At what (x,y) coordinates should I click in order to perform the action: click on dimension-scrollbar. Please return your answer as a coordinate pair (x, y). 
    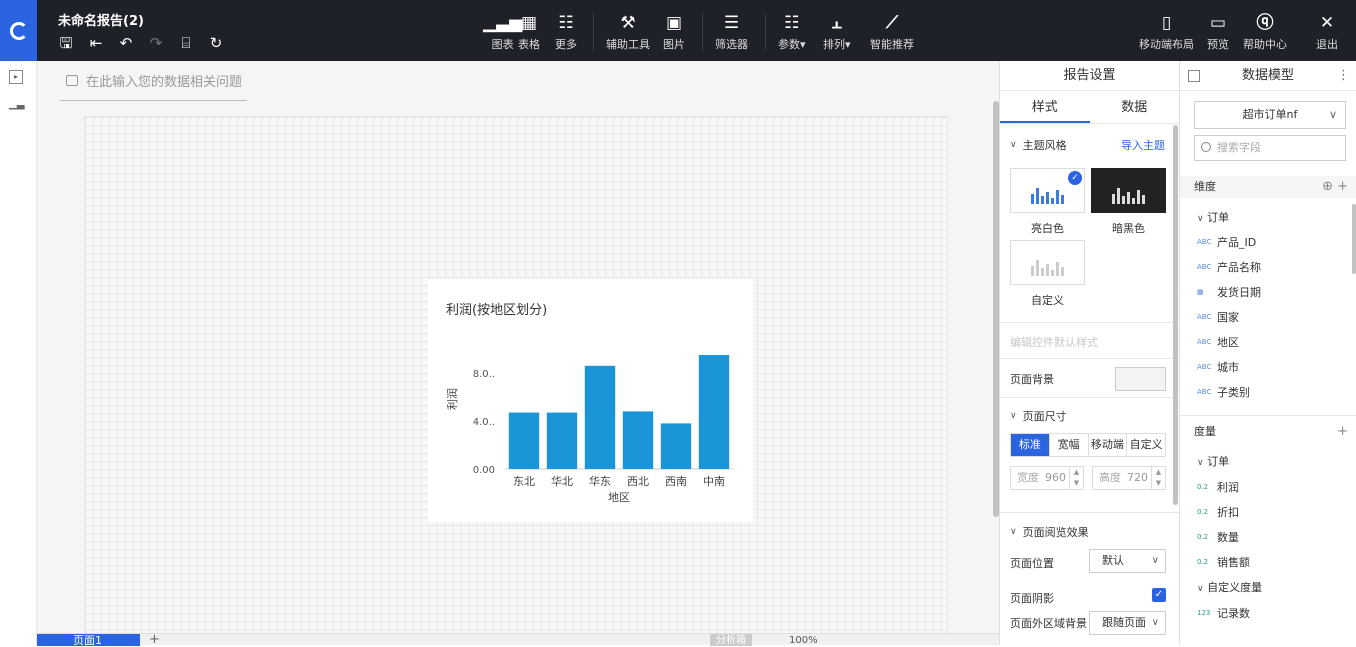
    Looking at the image, I should click on (1354, 239).